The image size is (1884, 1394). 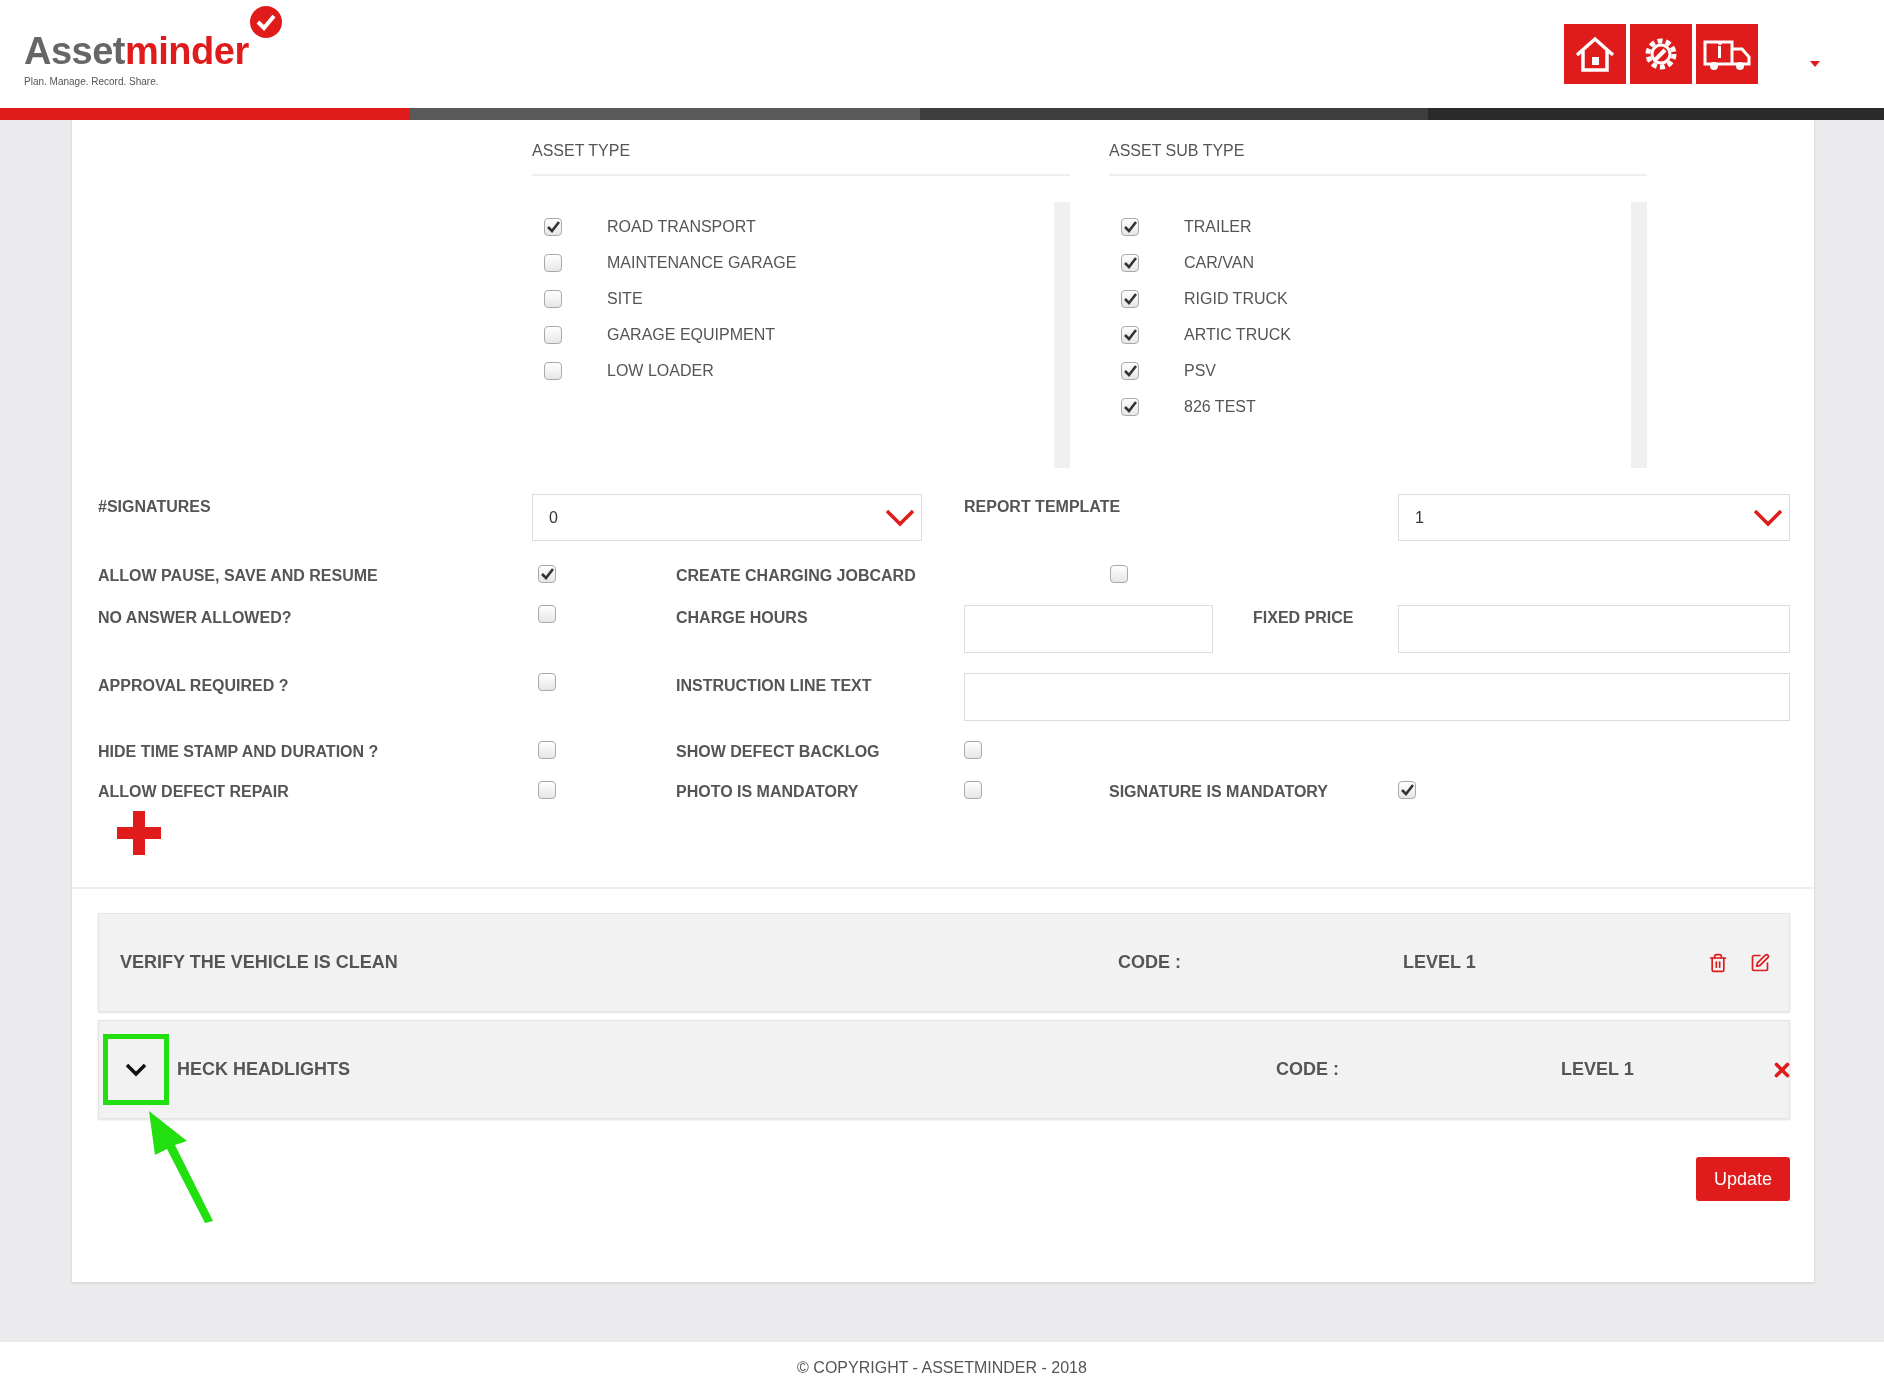 I want to click on field-label: HIDE TIME STAMP AND DURATION ?, so click(x=239, y=751).